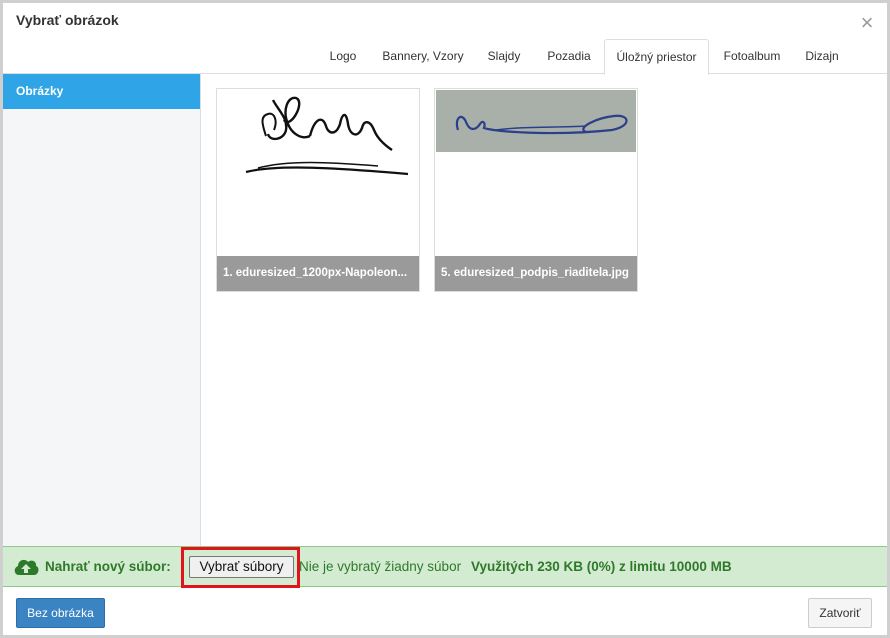  I want to click on cloud-upload-icon, so click(26, 567).